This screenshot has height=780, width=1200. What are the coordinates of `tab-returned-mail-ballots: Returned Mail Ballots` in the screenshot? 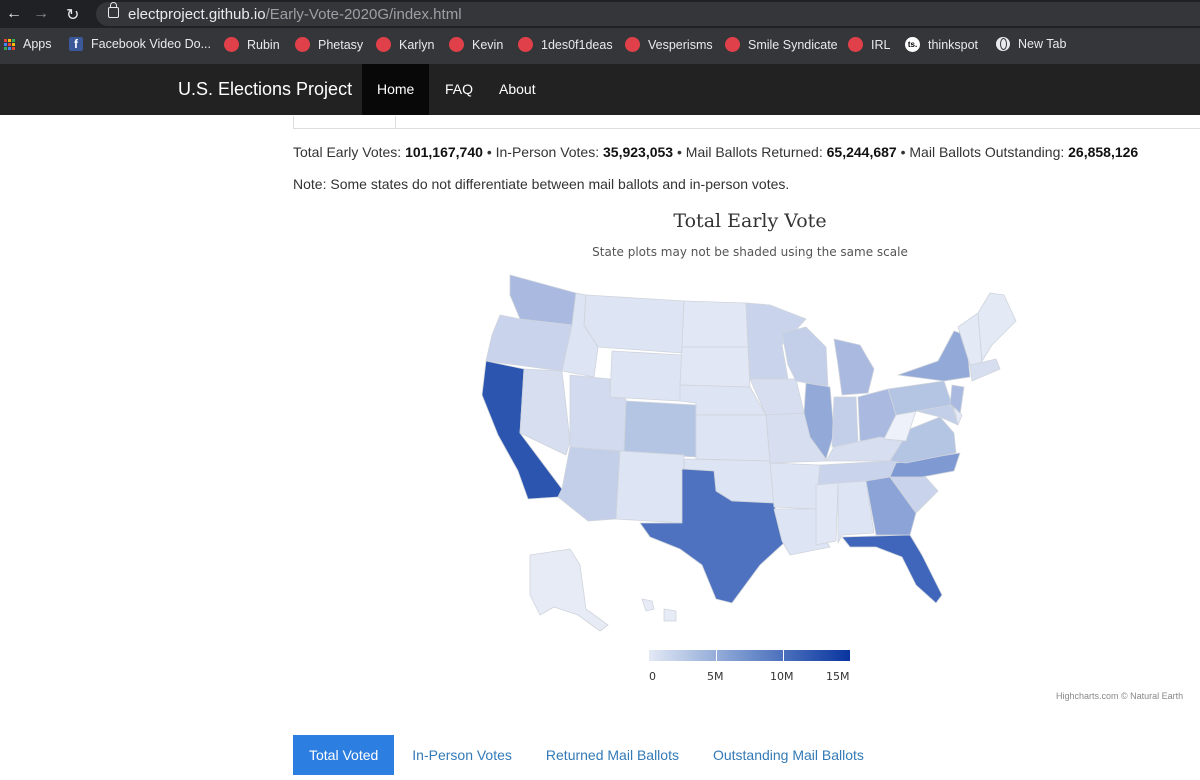 It's located at (612, 755).